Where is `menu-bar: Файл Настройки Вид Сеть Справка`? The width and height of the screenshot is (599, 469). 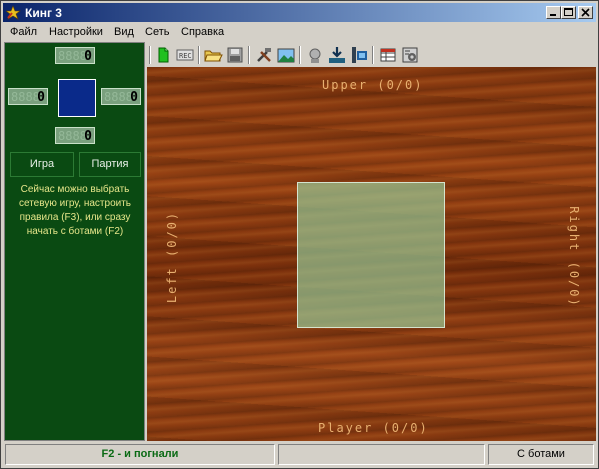 menu-bar: Файл Настройки Вид Сеть Справка is located at coordinates (299, 32).